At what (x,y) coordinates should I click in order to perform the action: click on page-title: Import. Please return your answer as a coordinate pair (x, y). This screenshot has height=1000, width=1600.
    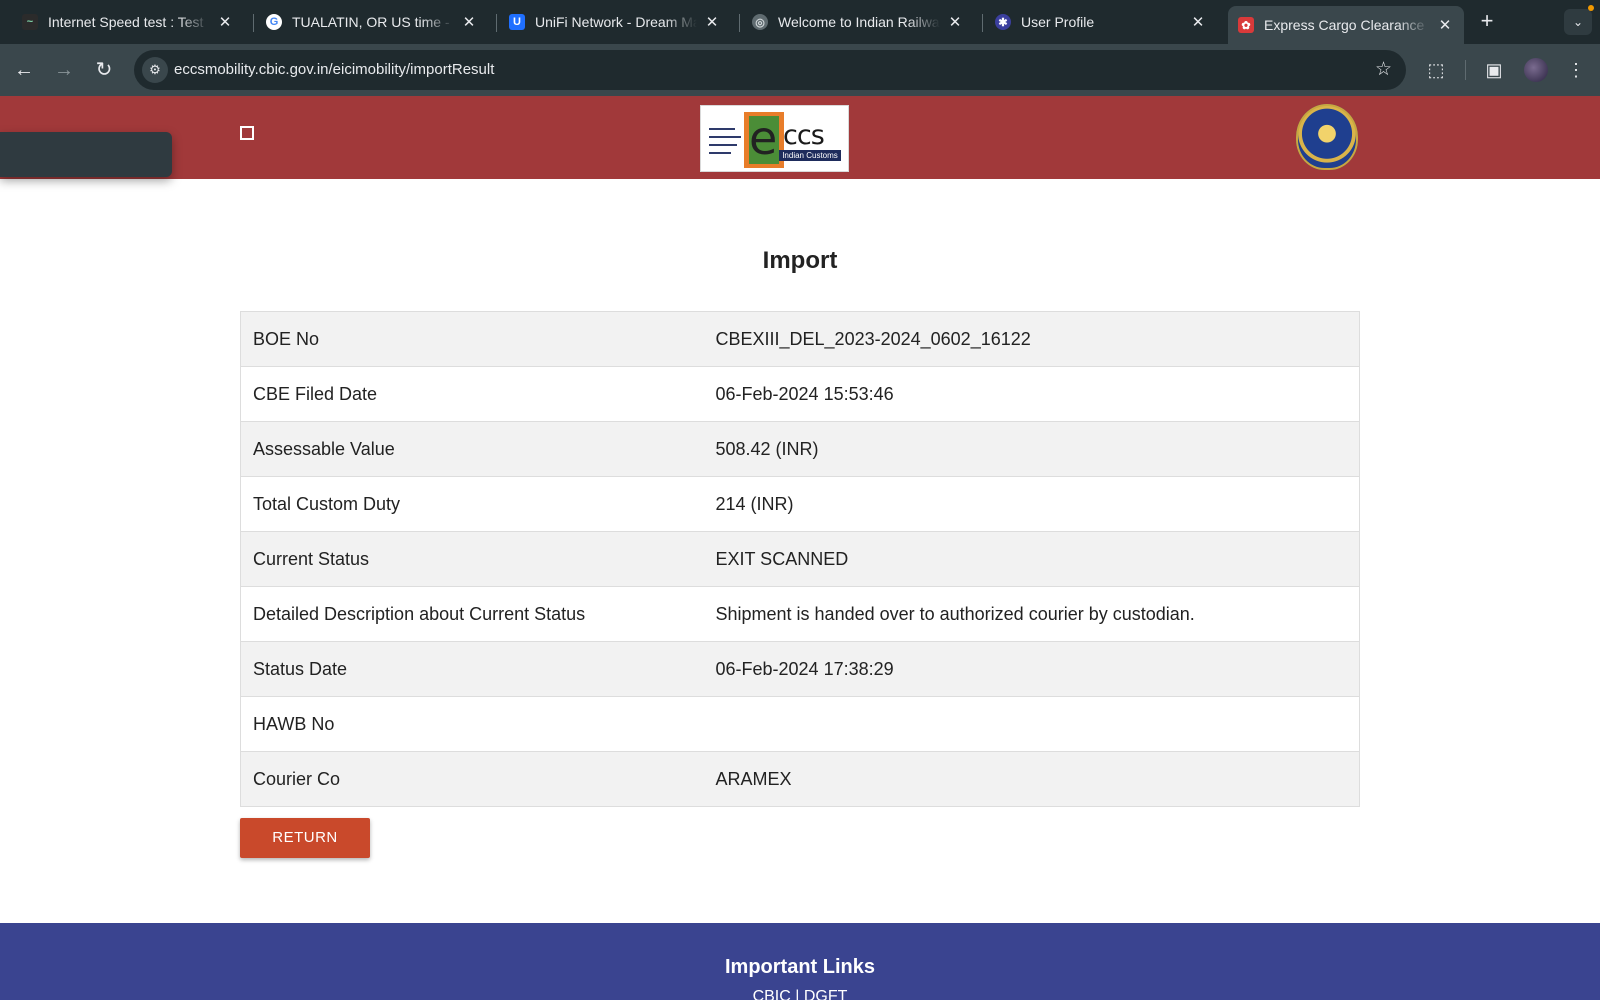
    Looking at the image, I should click on (800, 260).